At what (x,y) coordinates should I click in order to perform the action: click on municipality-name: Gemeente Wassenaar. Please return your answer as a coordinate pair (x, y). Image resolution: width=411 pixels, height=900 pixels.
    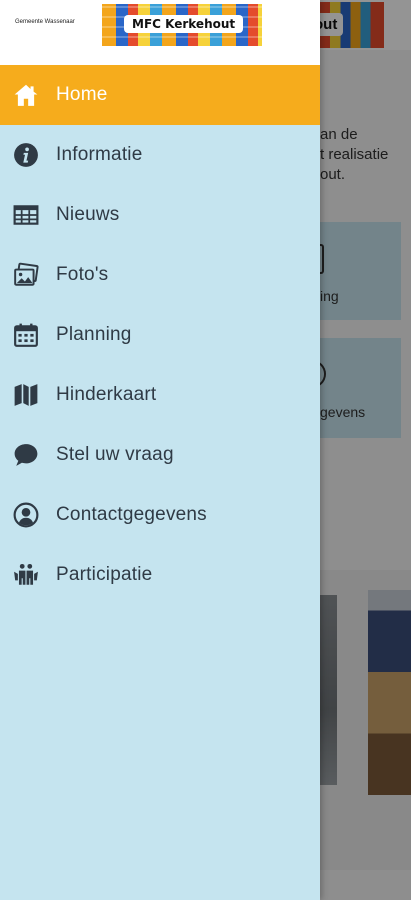
    Looking at the image, I should click on (45, 22).